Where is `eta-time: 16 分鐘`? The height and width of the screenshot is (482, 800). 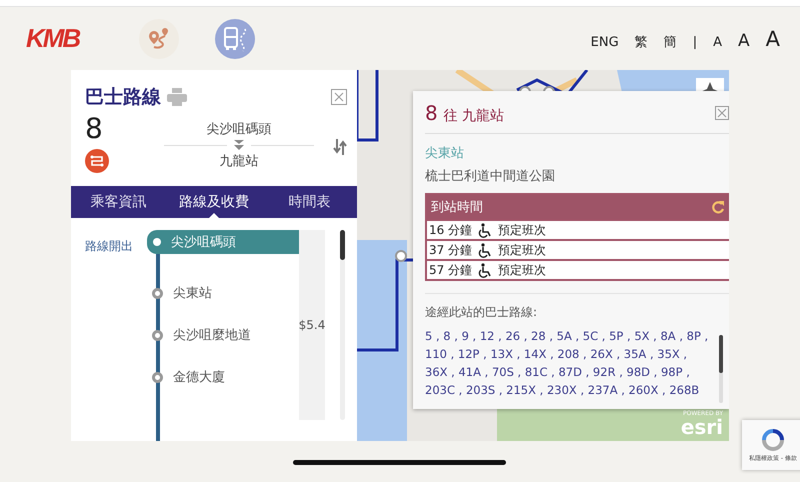
eta-time: 16 分鐘 is located at coordinates (450, 230).